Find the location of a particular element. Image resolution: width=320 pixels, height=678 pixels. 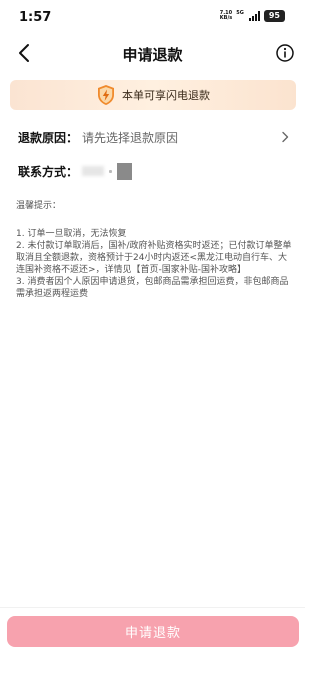

contact-value-redacted is located at coordinates (107, 171).